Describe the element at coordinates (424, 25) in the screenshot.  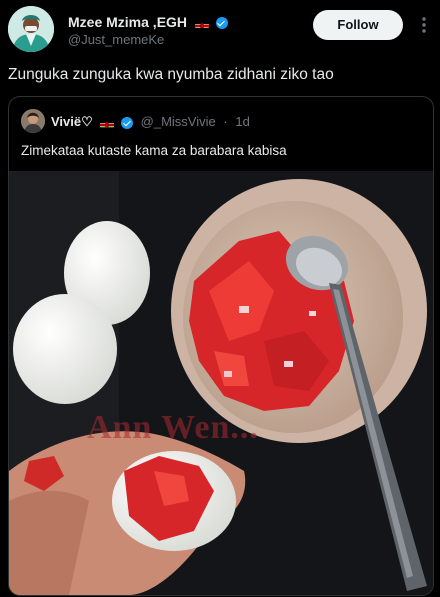
I see `more-options-icon` at that location.